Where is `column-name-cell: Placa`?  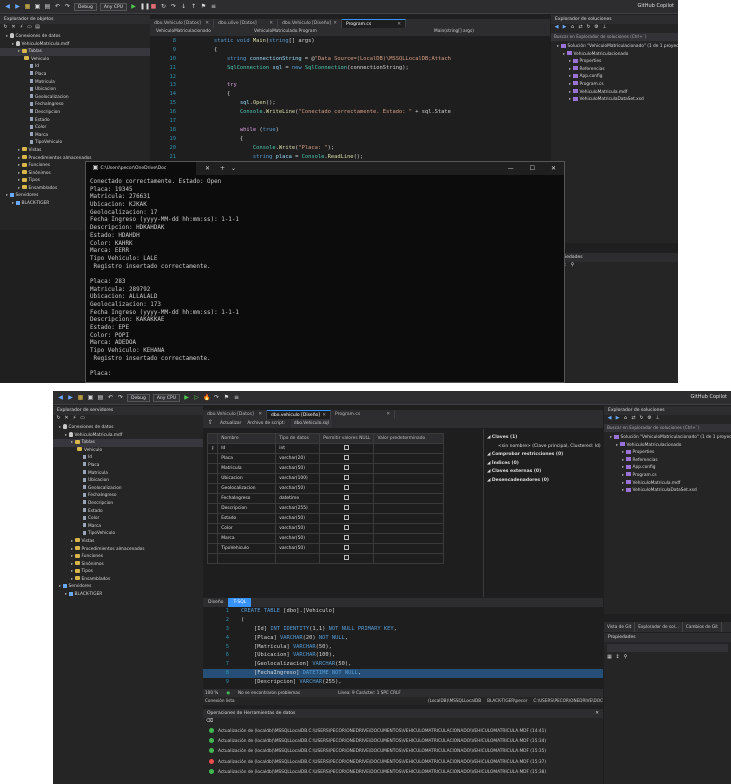 column-name-cell: Placa is located at coordinates (247, 458).